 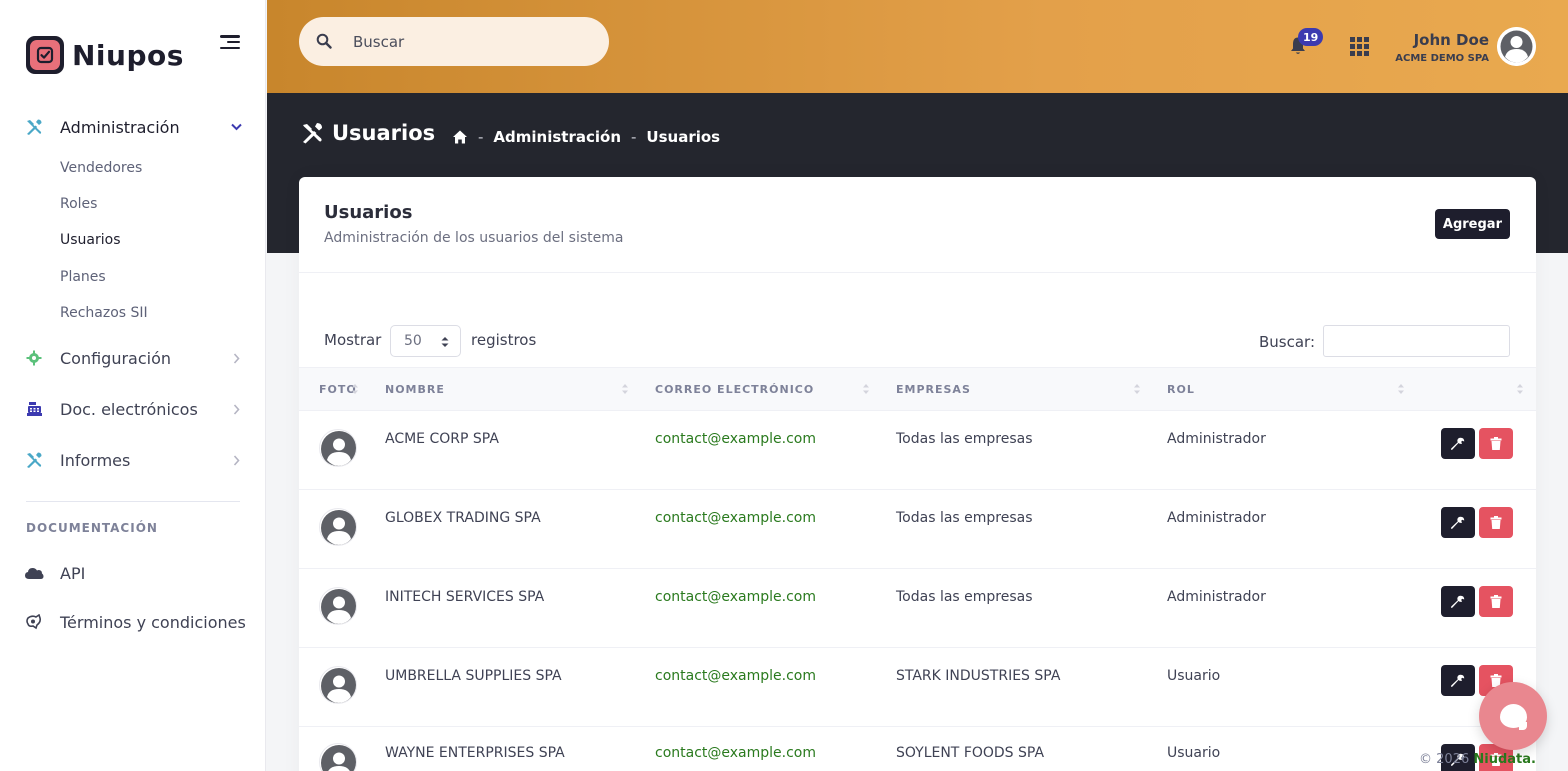 I want to click on column-header-empresas: EMPRESAS, so click(x=933, y=389).